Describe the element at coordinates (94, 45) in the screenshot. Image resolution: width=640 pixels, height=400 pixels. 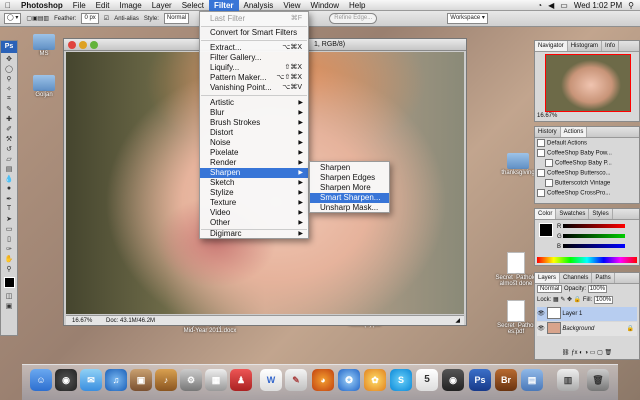
I see `zoom-button-icon` at that location.